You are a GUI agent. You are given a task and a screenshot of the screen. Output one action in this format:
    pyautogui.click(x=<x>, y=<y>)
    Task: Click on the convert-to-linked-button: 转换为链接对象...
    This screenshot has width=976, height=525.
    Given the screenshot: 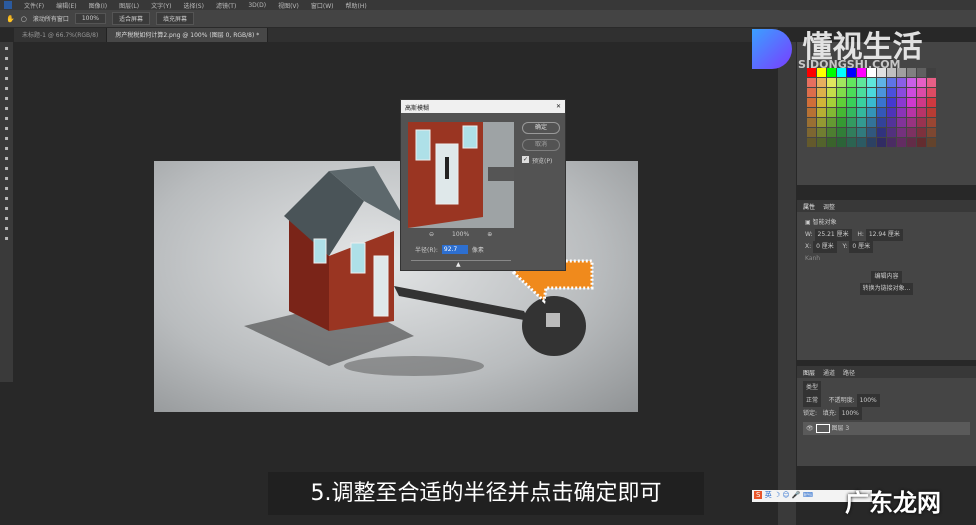 What is the action you would take?
    pyautogui.click(x=886, y=289)
    